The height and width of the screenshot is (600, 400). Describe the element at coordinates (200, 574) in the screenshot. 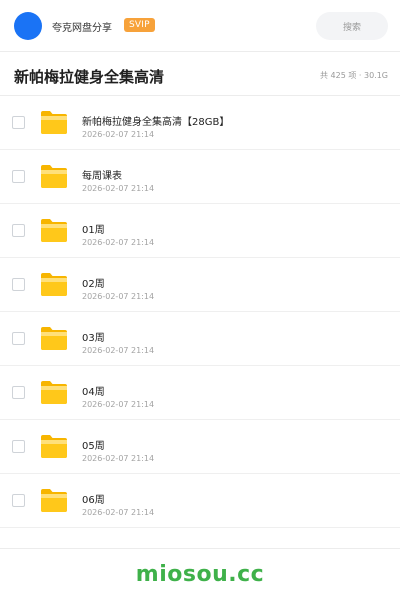

I see `watermark: miosou.cc` at that location.